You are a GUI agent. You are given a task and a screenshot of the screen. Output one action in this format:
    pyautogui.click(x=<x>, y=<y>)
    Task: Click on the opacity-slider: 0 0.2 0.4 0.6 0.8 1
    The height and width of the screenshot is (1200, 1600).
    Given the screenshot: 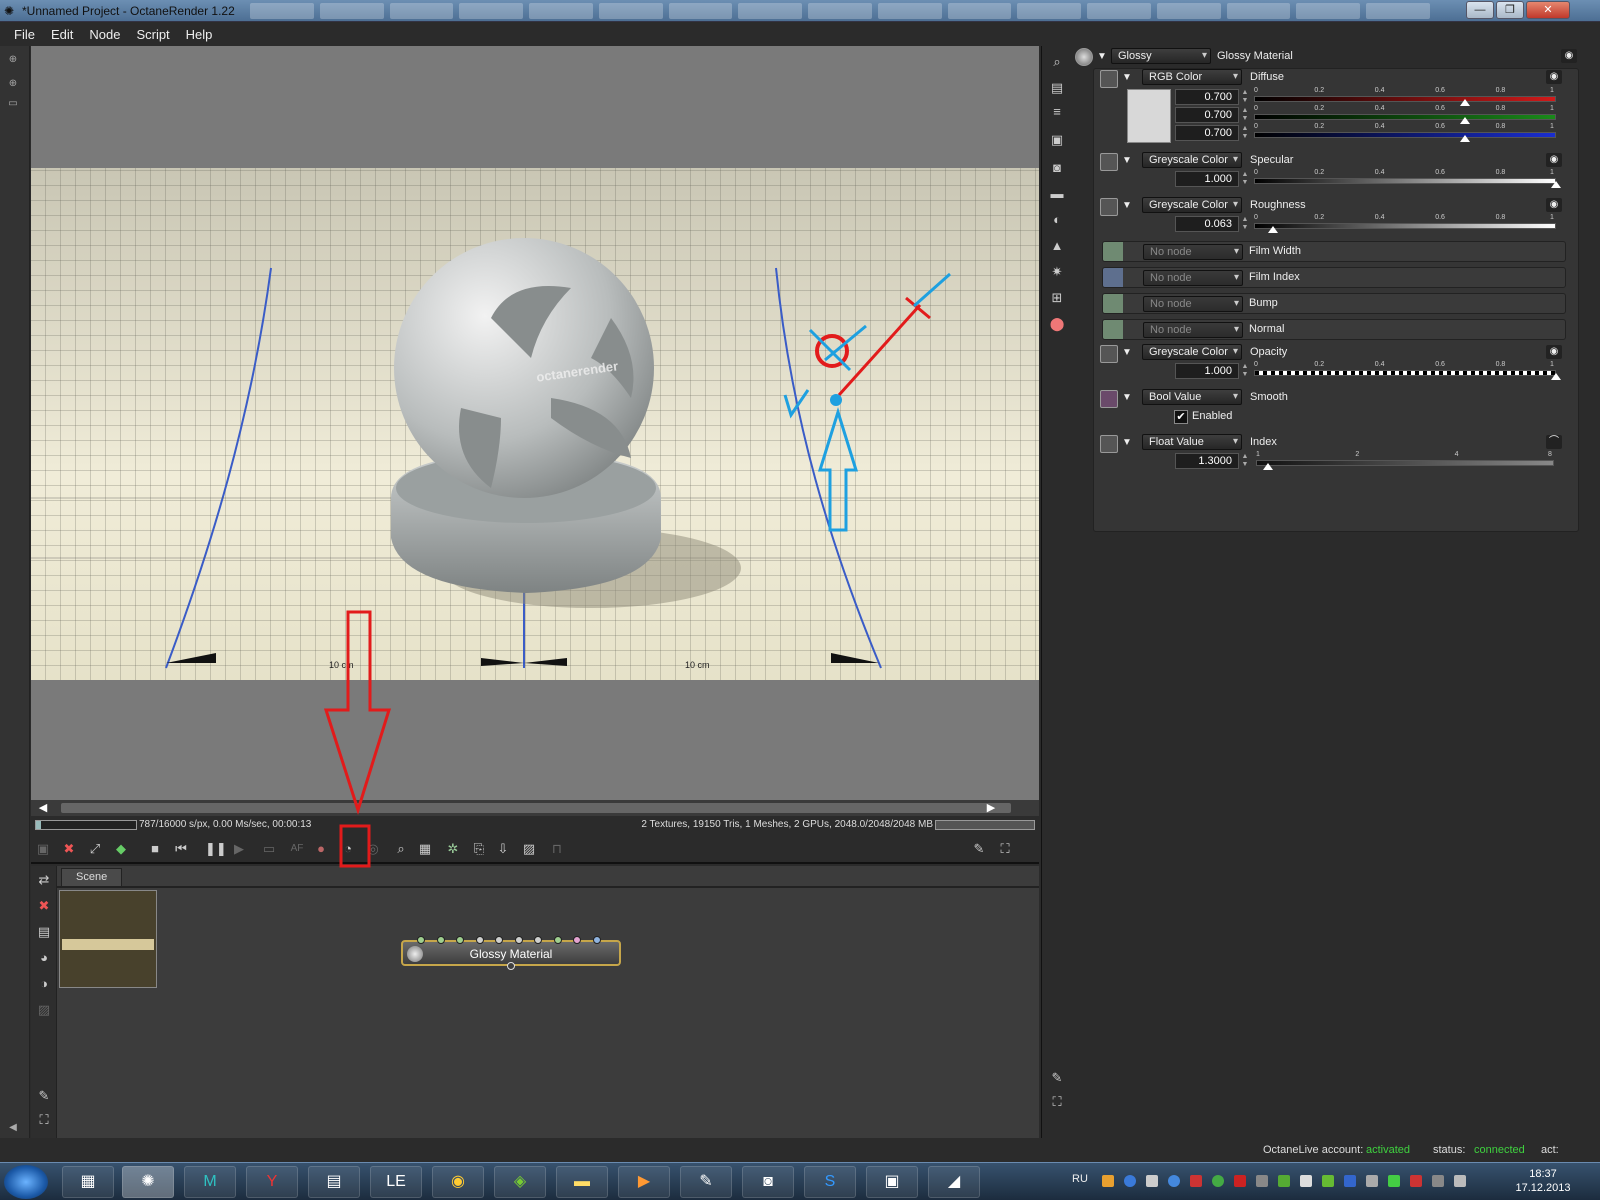 What is the action you would take?
    pyautogui.click(x=1407, y=371)
    